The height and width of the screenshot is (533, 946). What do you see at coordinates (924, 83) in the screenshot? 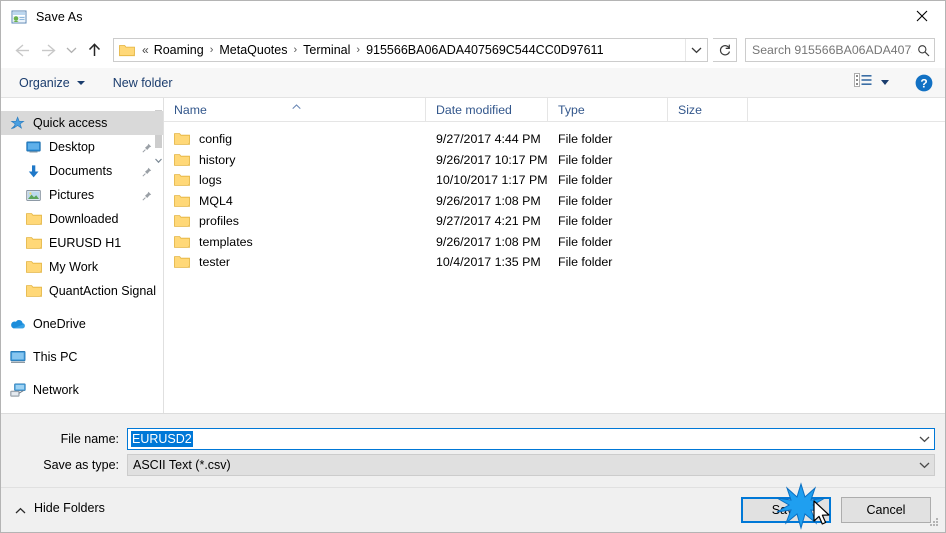
I see `help-icon: ?` at bounding box center [924, 83].